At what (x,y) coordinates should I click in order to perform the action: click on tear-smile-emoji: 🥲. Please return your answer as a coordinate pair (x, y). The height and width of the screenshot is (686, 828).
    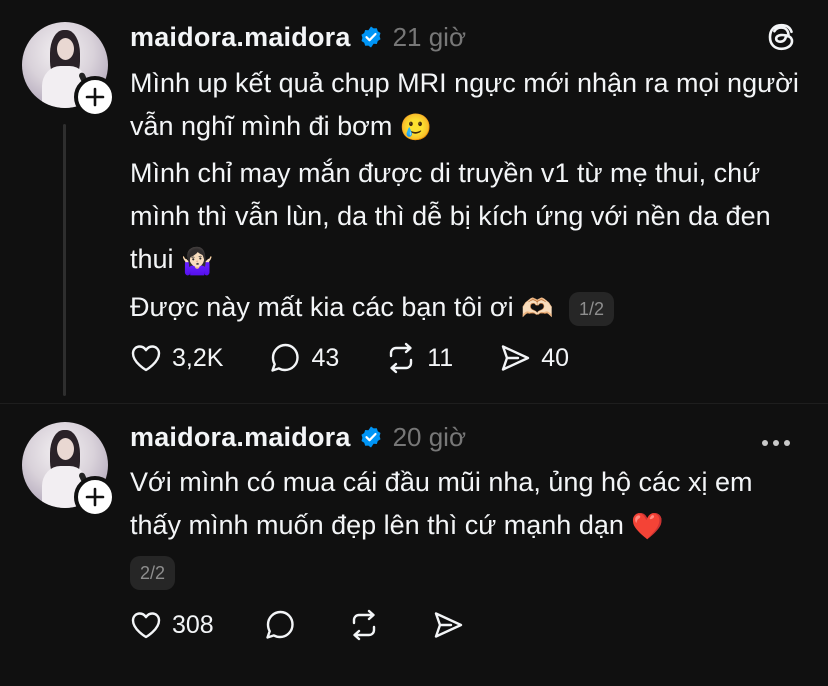
    Looking at the image, I should click on (416, 127).